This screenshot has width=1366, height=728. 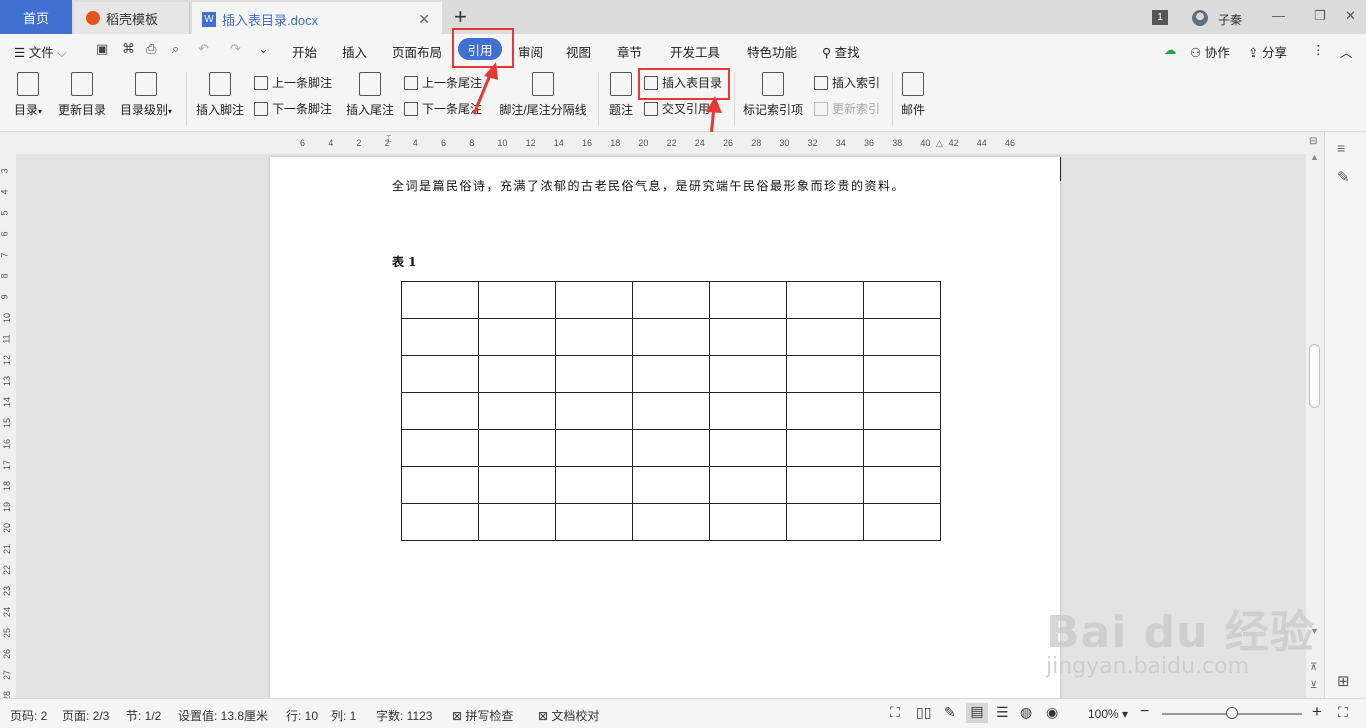 What do you see at coordinates (223, 715) in the screenshot?
I see `status-setting: 设置值: 13.8厘米` at bounding box center [223, 715].